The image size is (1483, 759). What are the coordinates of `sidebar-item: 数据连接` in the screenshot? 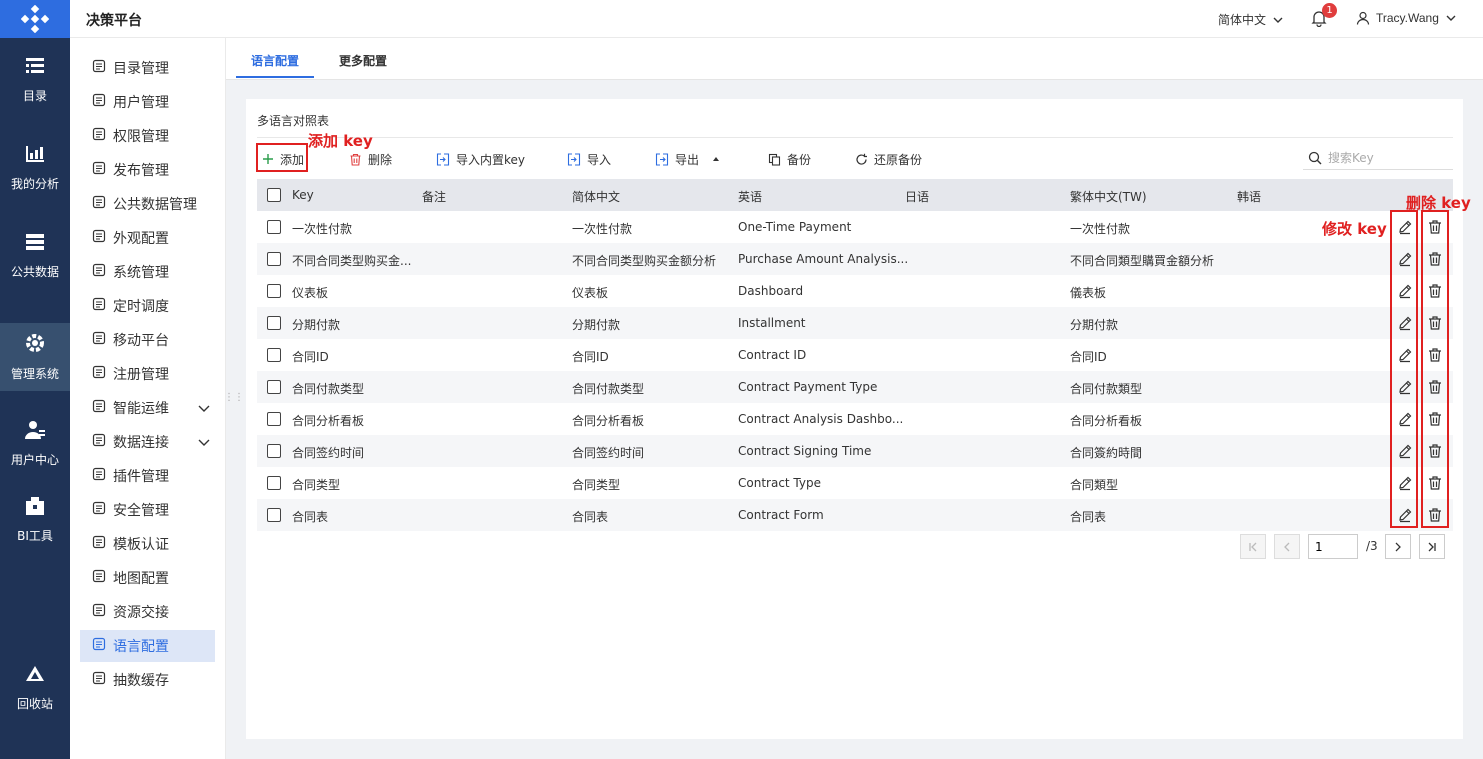 It's located at (147, 442).